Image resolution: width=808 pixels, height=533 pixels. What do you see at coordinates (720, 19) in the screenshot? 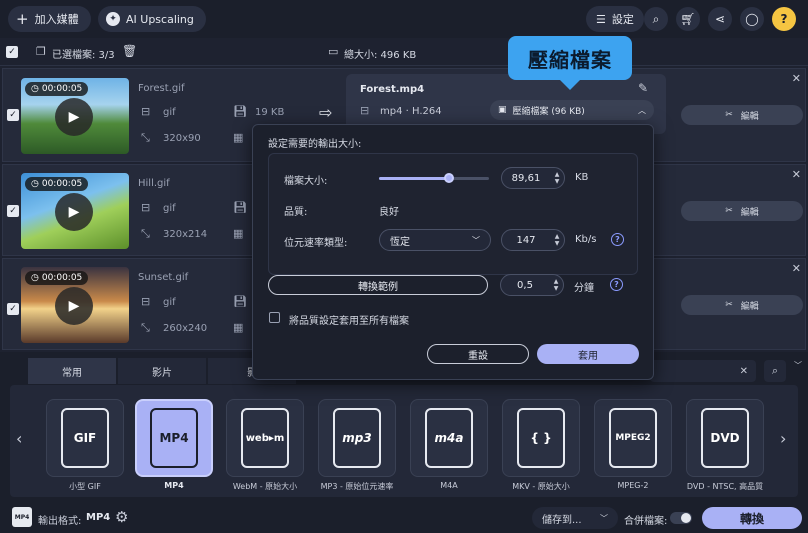
I see `share-button: ⋖` at bounding box center [720, 19].